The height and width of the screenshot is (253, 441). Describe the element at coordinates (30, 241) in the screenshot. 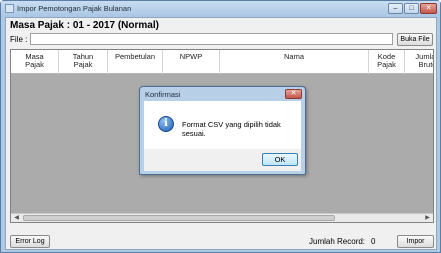

I see `error-log-button: Error Log` at that location.